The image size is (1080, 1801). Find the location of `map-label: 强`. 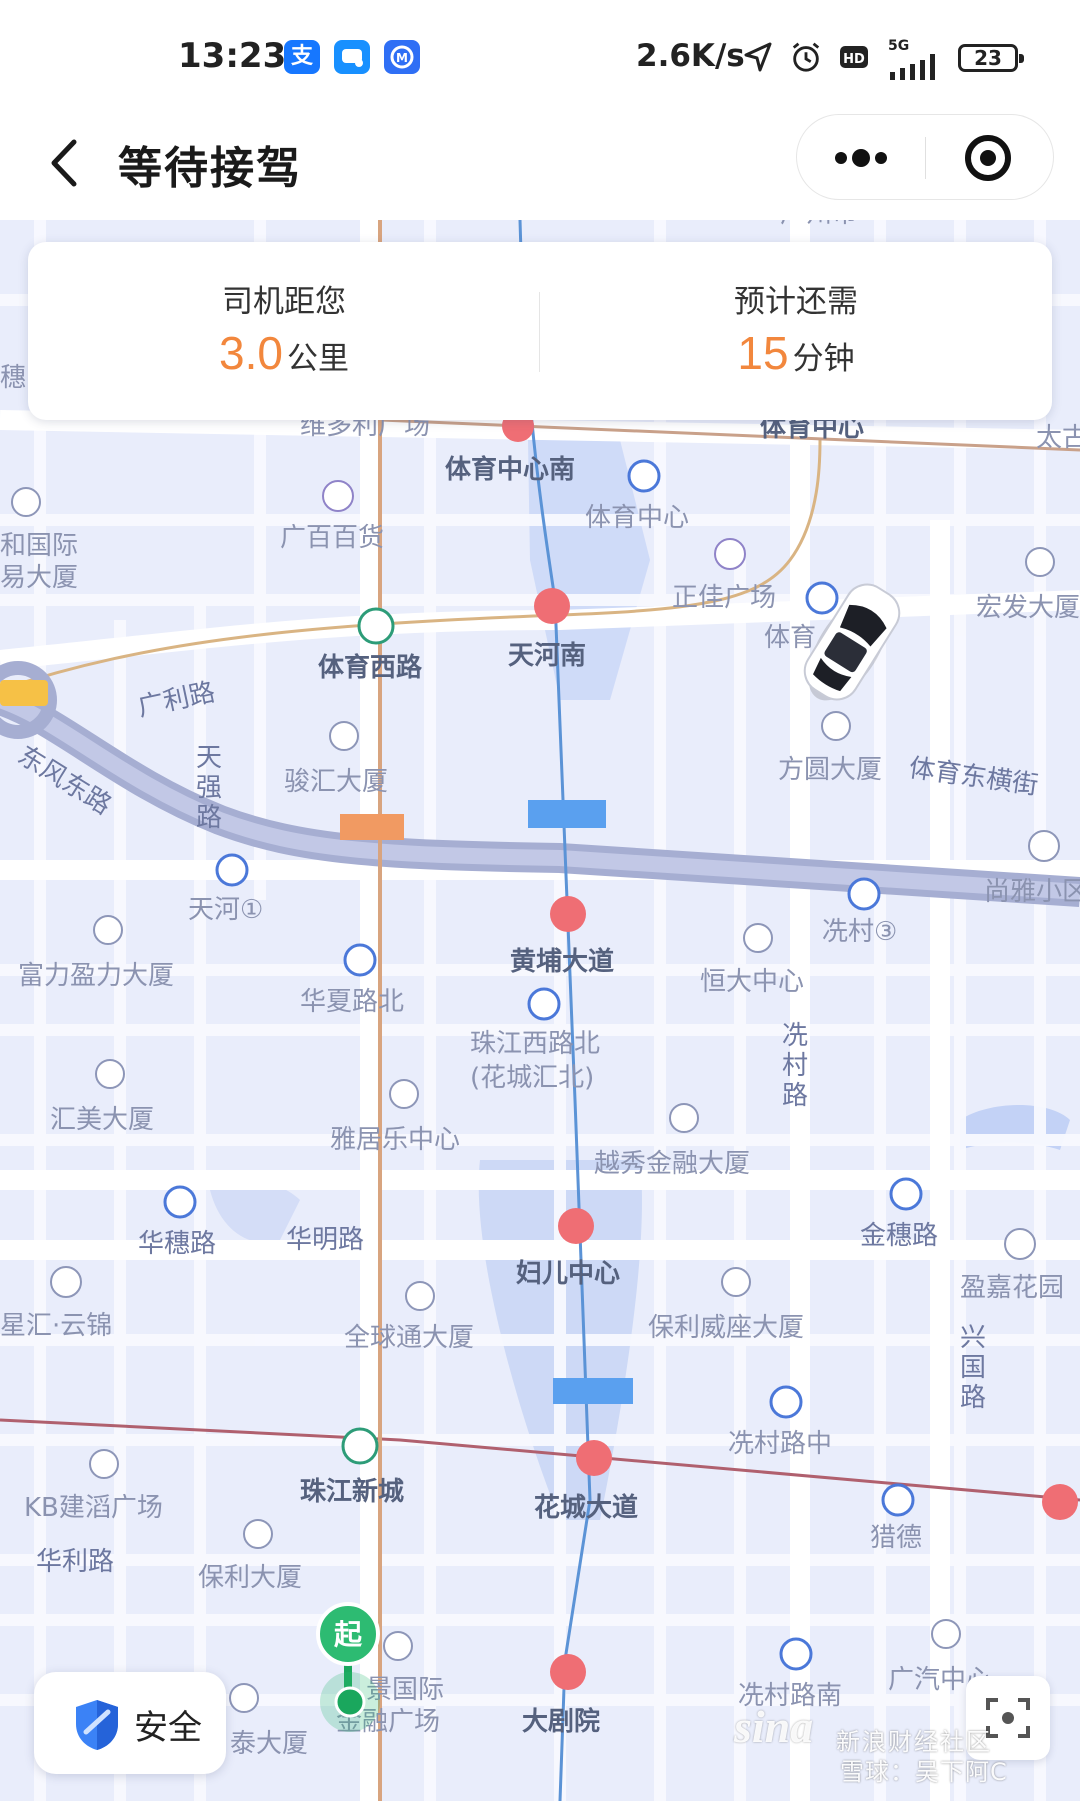

map-label: 强 is located at coordinates (209, 788).